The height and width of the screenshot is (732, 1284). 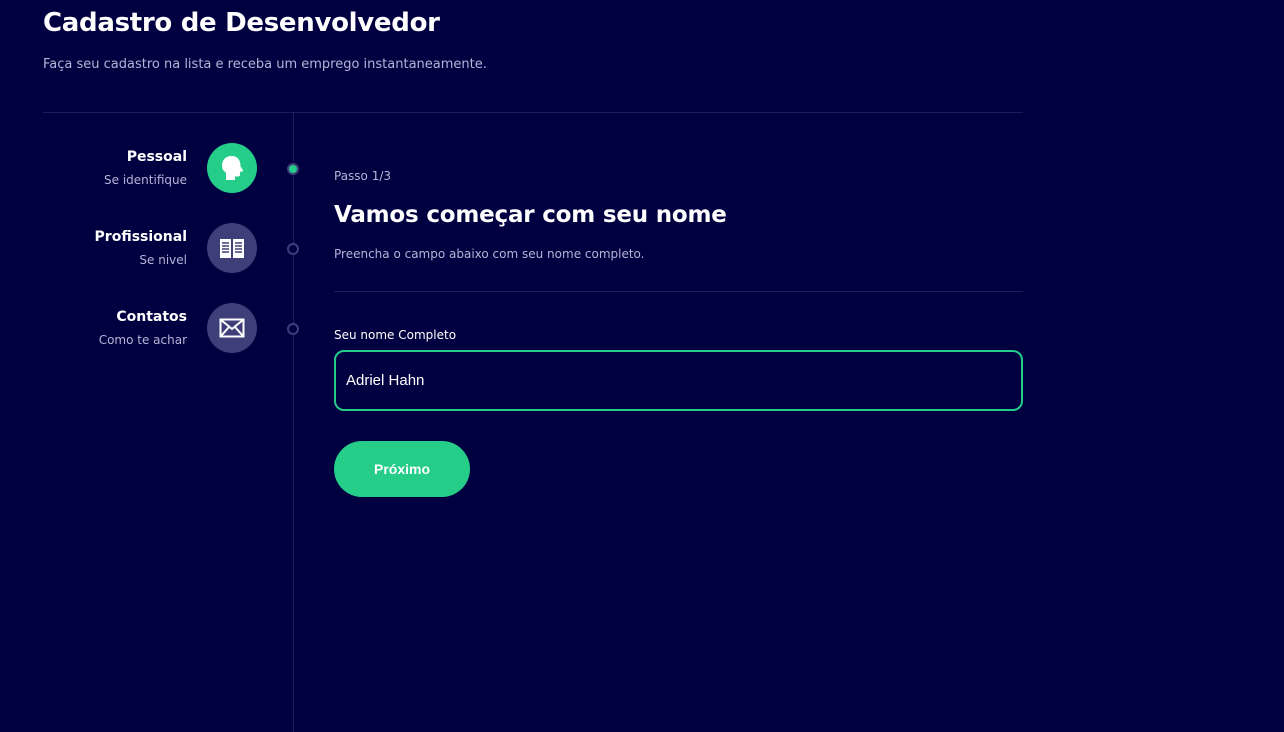 I want to click on header-divider, so click(x=533, y=112).